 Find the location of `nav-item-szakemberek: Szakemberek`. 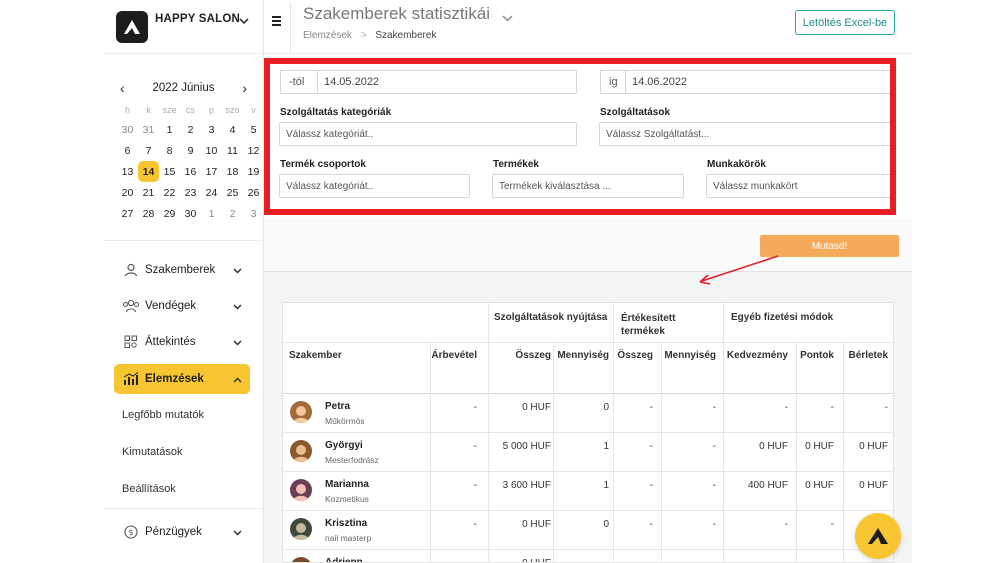

nav-item-szakemberek: Szakemberek is located at coordinates (182, 270).